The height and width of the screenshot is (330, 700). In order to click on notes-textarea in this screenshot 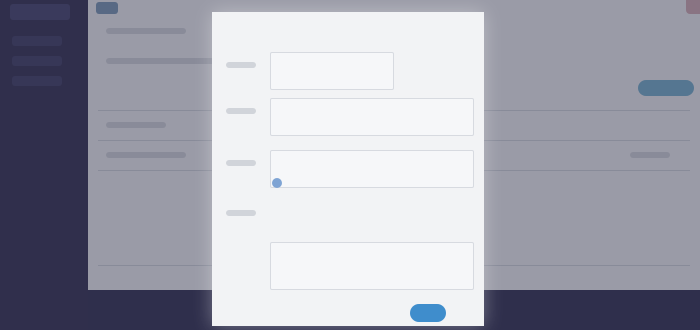, I will do `click(372, 266)`.